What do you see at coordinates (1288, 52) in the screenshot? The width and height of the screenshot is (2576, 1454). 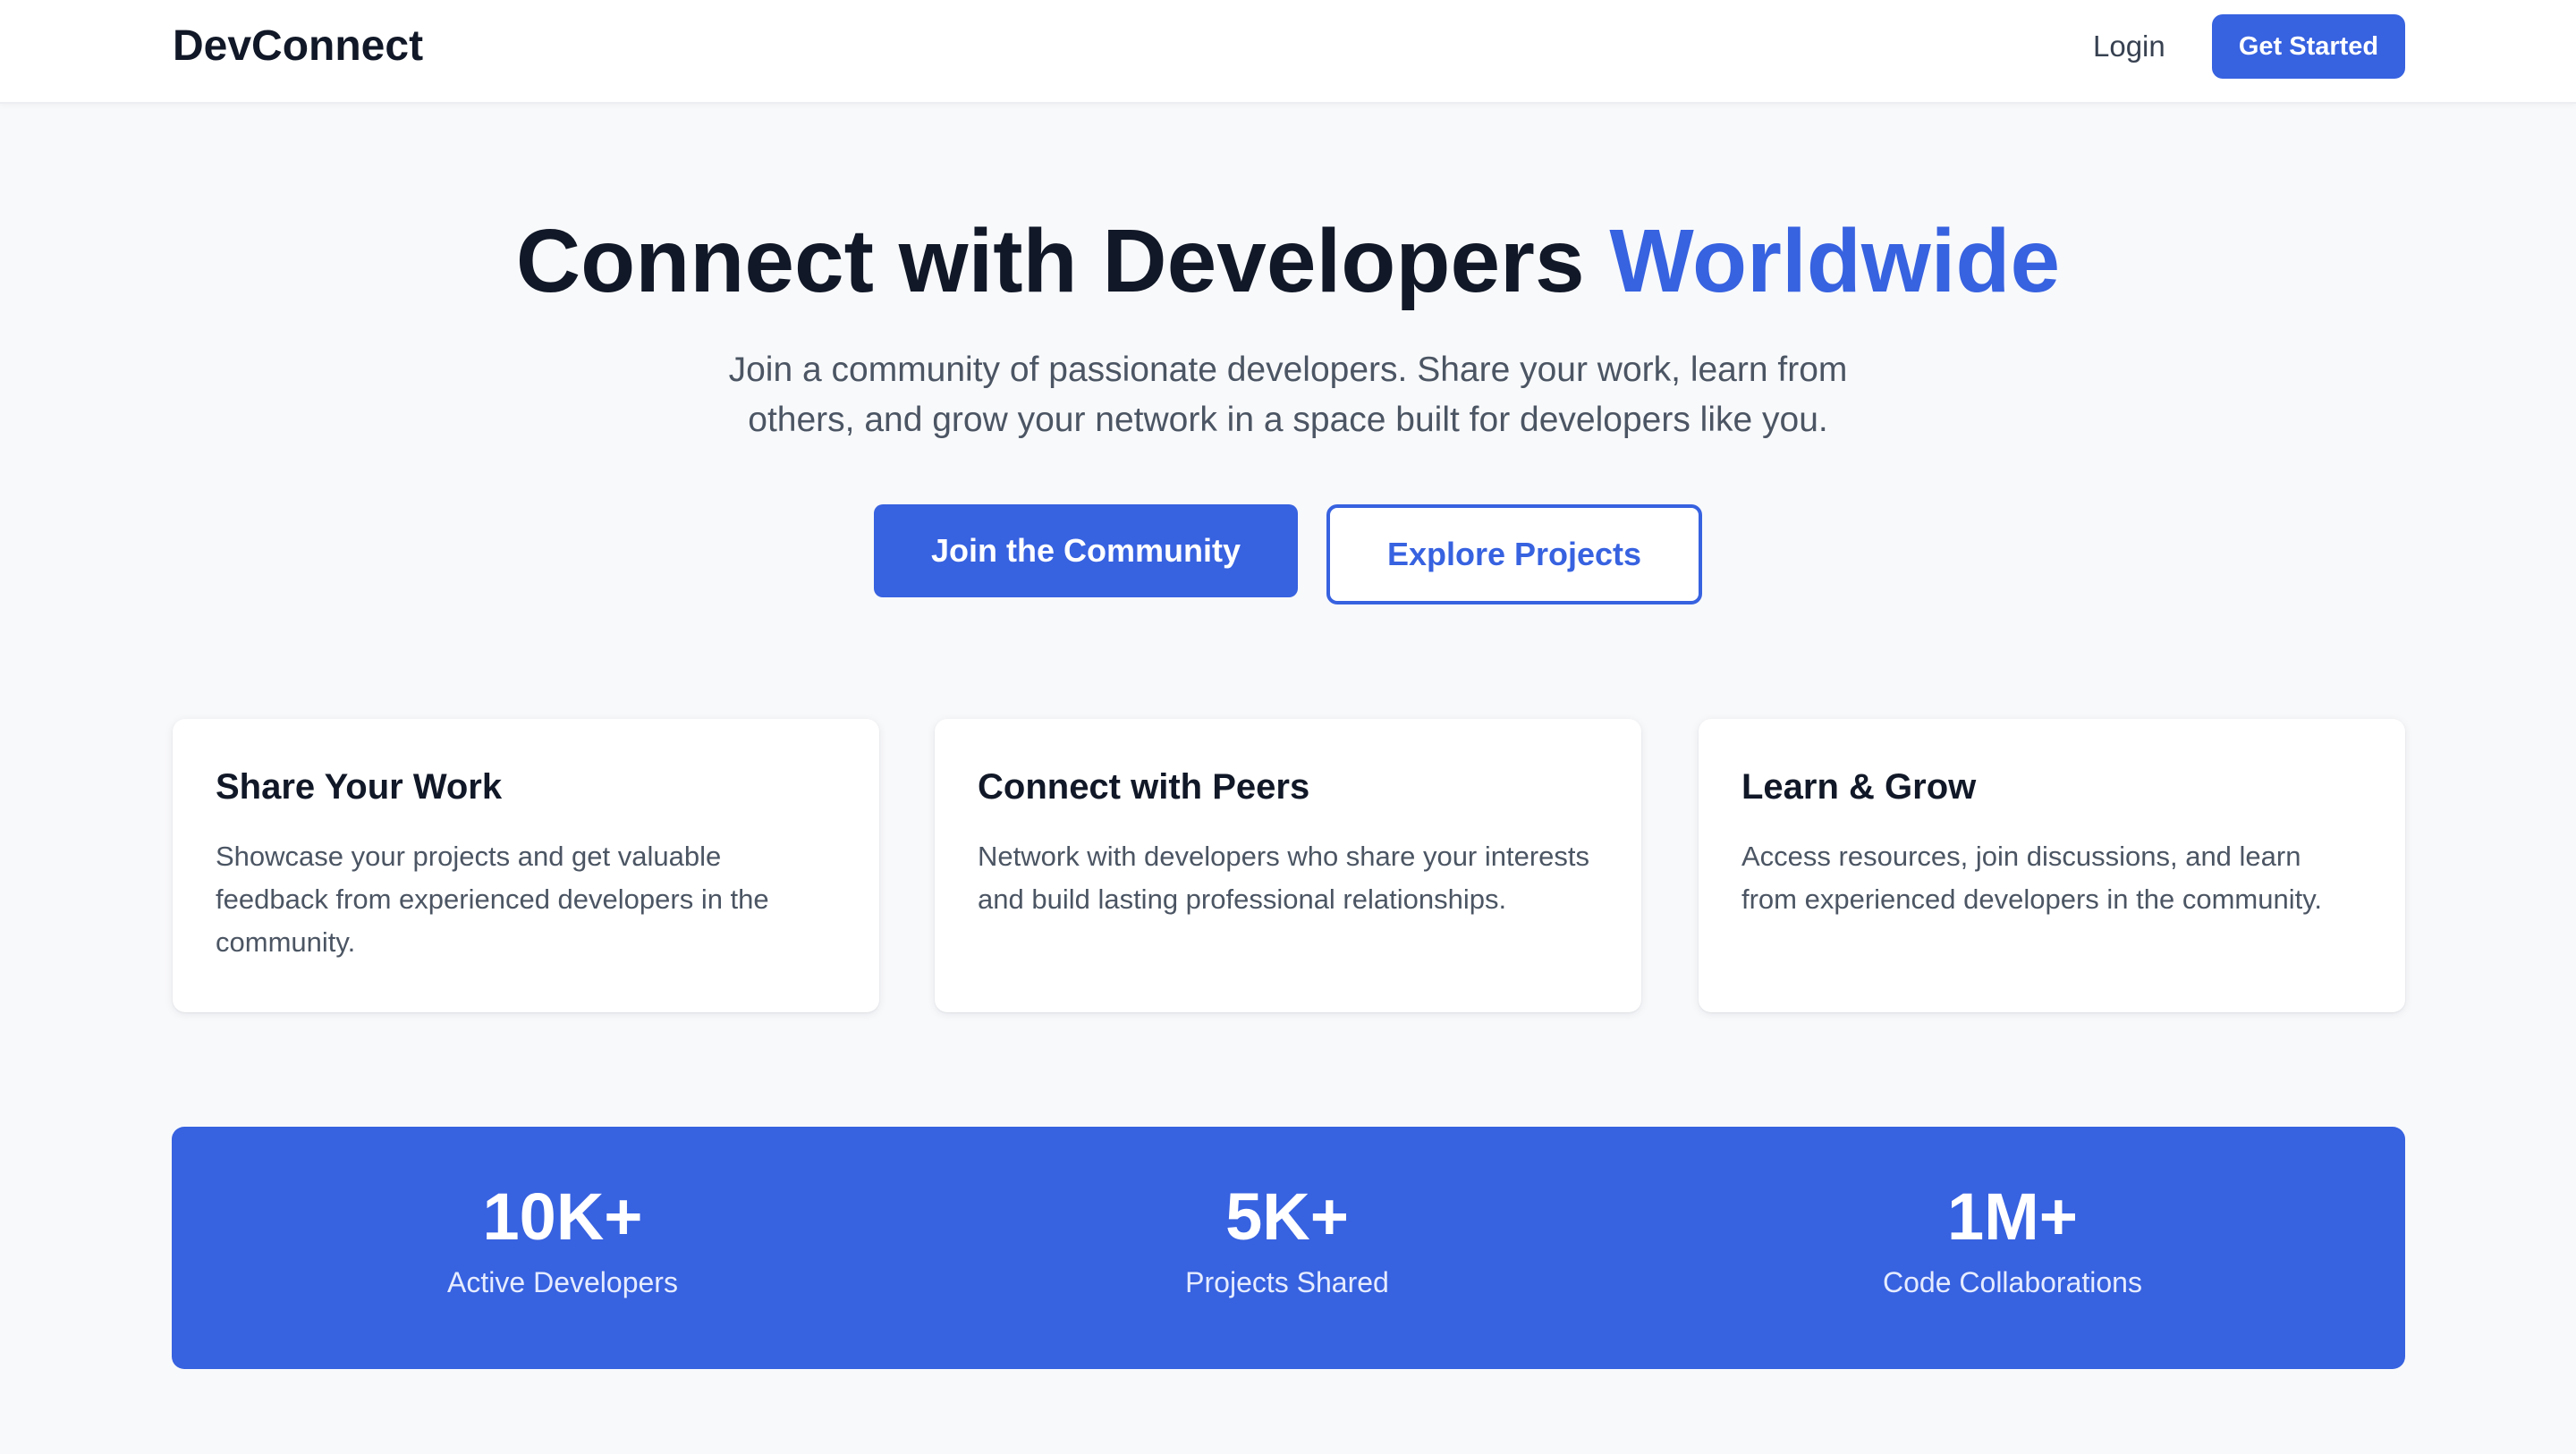 I see `navbar: DevConnect Login Get Started` at bounding box center [1288, 52].